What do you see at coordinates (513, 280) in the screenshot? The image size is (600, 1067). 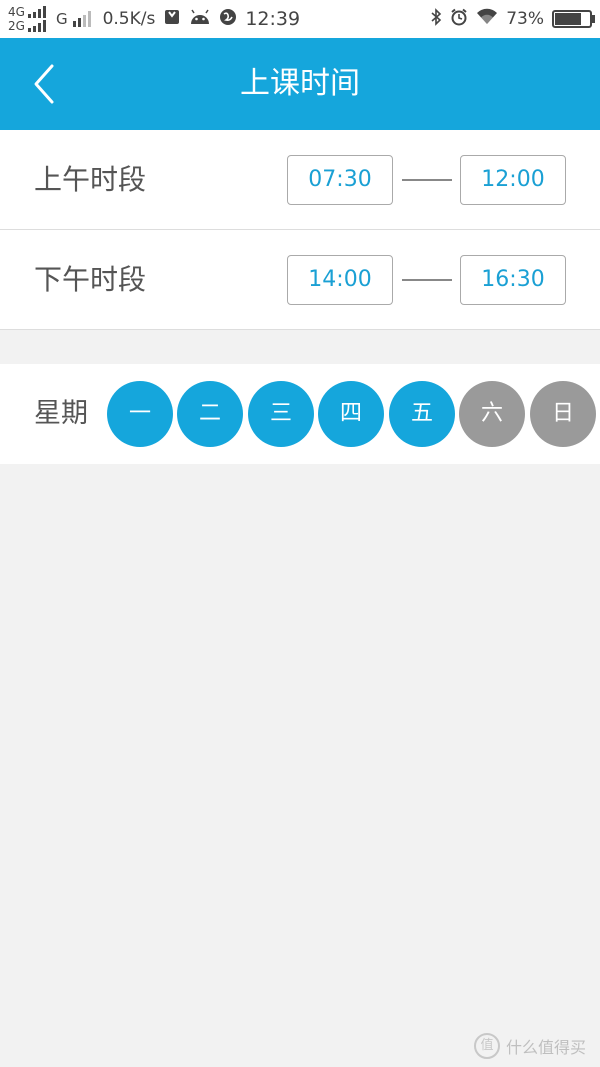 I see `afternoon-end-time: 16:30` at bounding box center [513, 280].